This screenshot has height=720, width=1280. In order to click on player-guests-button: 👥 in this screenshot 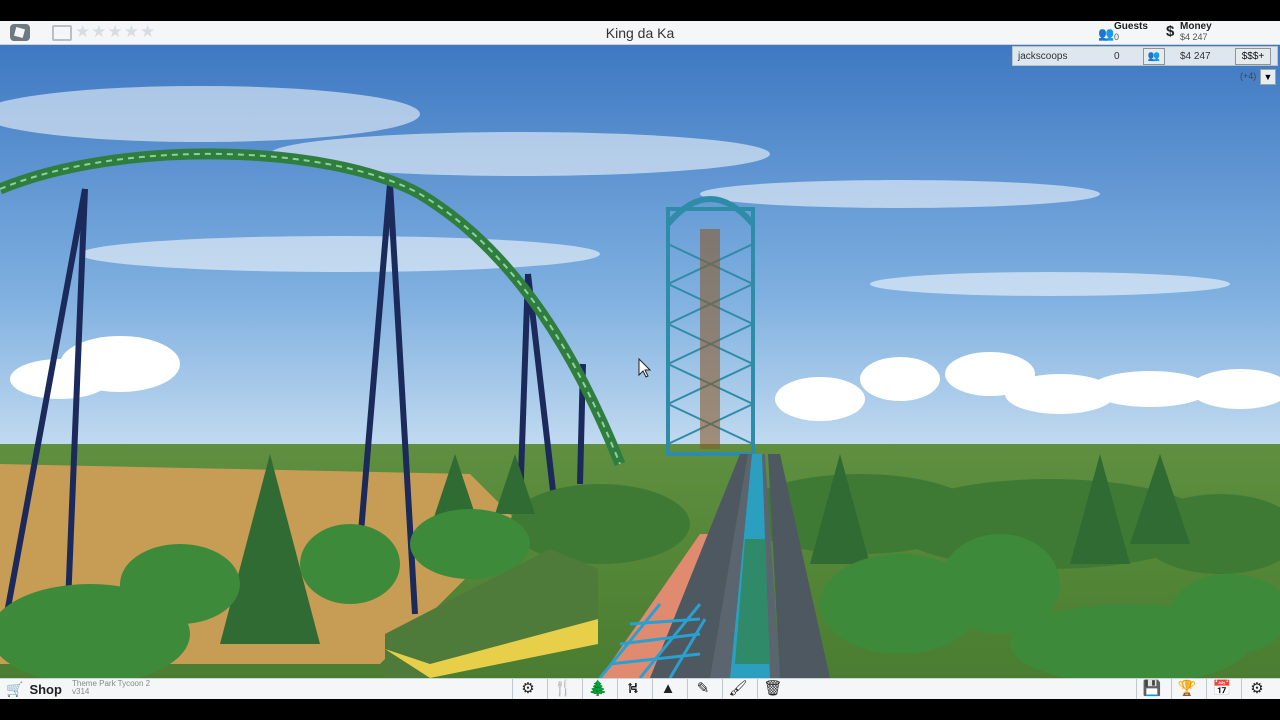, I will do `click(1154, 56)`.